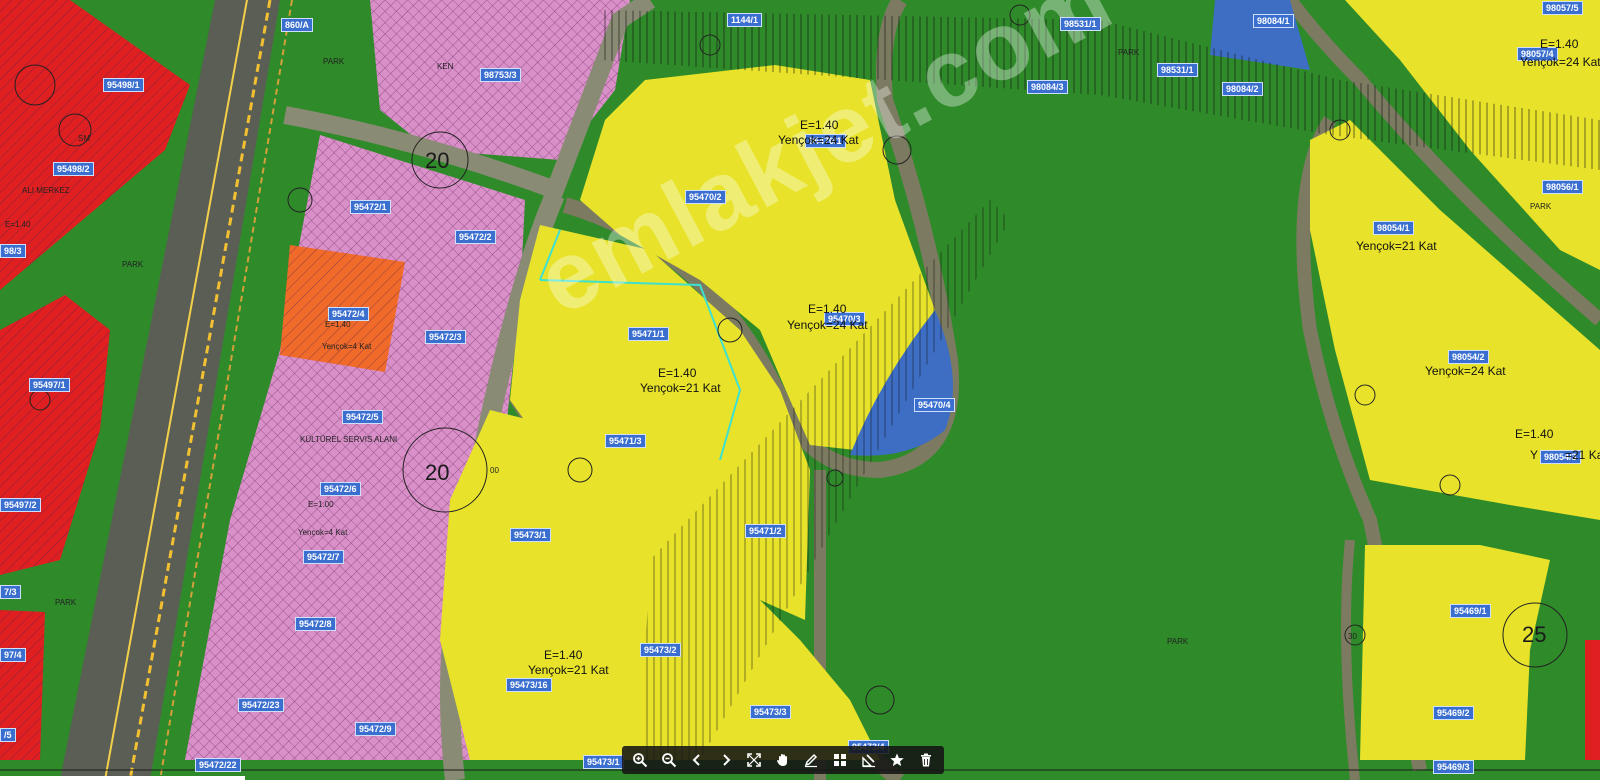  I want to click on zoom-in-button, so click(640, 760).